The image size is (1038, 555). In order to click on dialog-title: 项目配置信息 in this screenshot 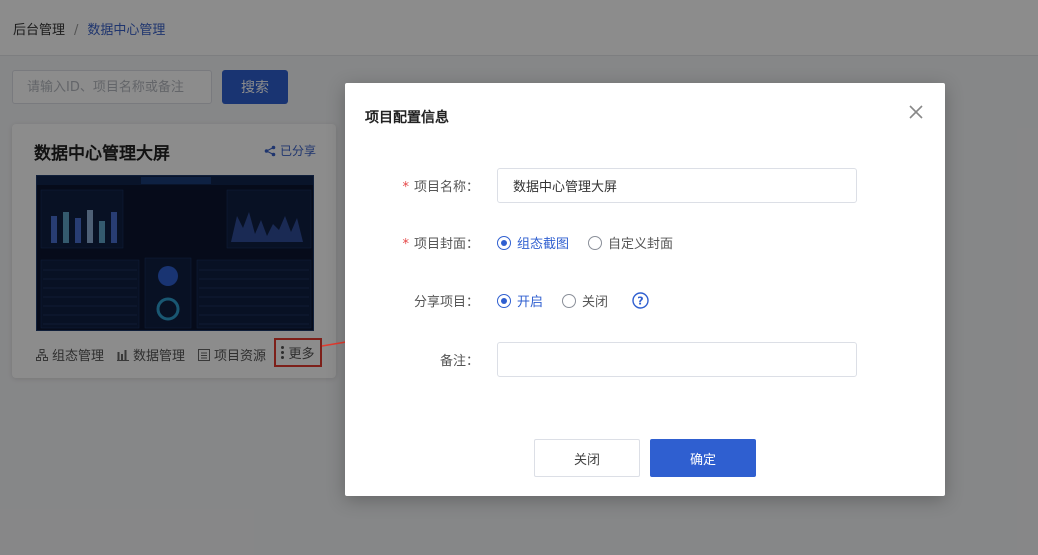, I will do `click(407, 118)`.